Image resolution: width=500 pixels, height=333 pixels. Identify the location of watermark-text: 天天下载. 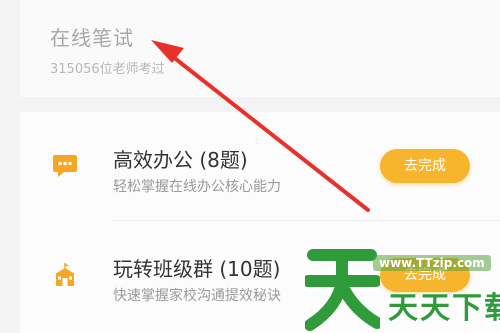
(444, 308).